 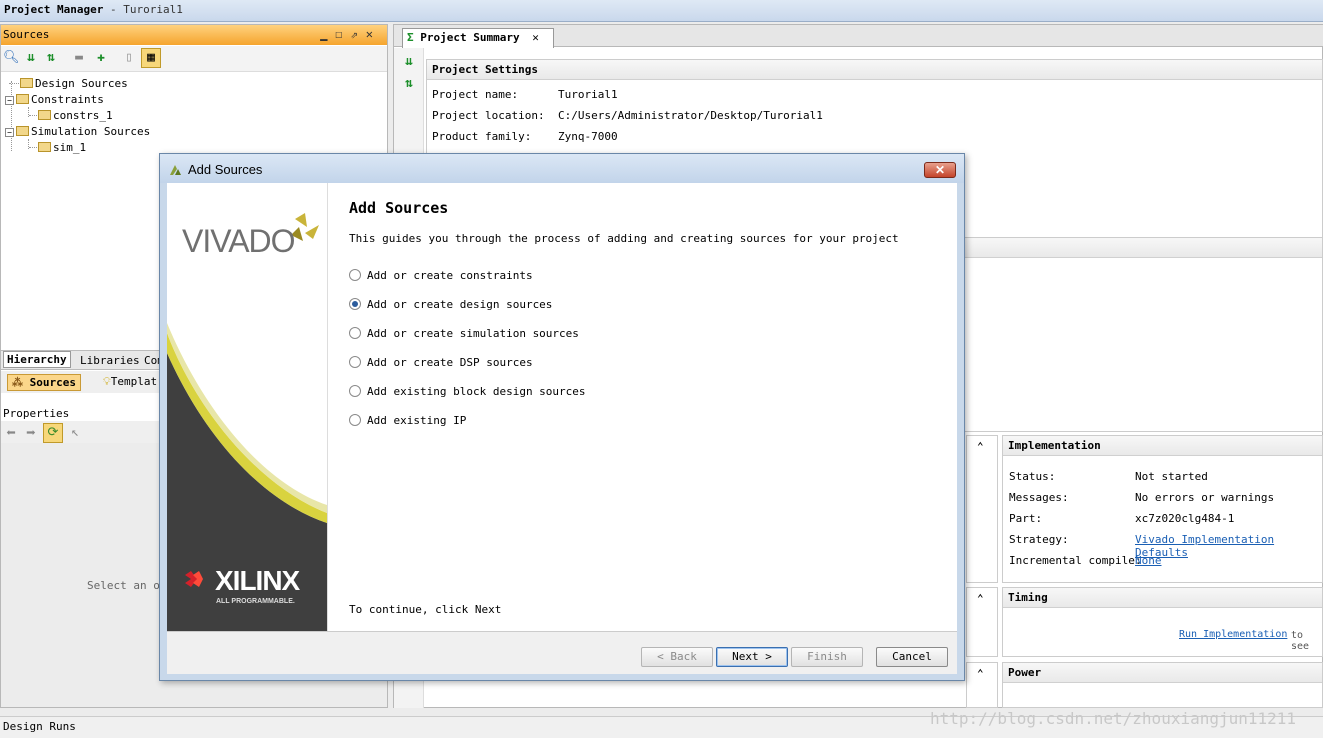 I want to click on summary-tab-label: Project Summary, so click(x=470, y=37).